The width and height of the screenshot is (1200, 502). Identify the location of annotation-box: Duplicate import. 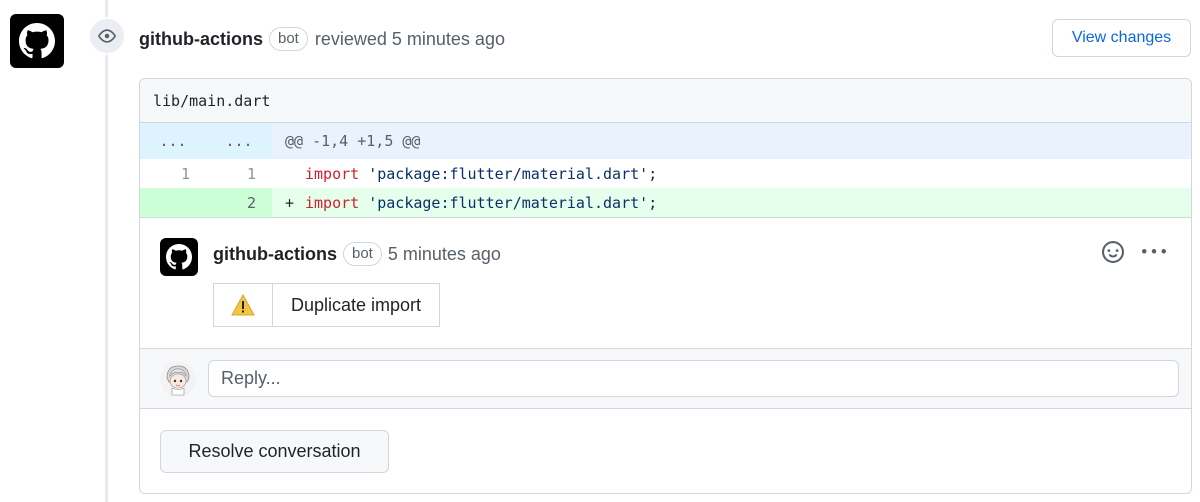
(327, 305).